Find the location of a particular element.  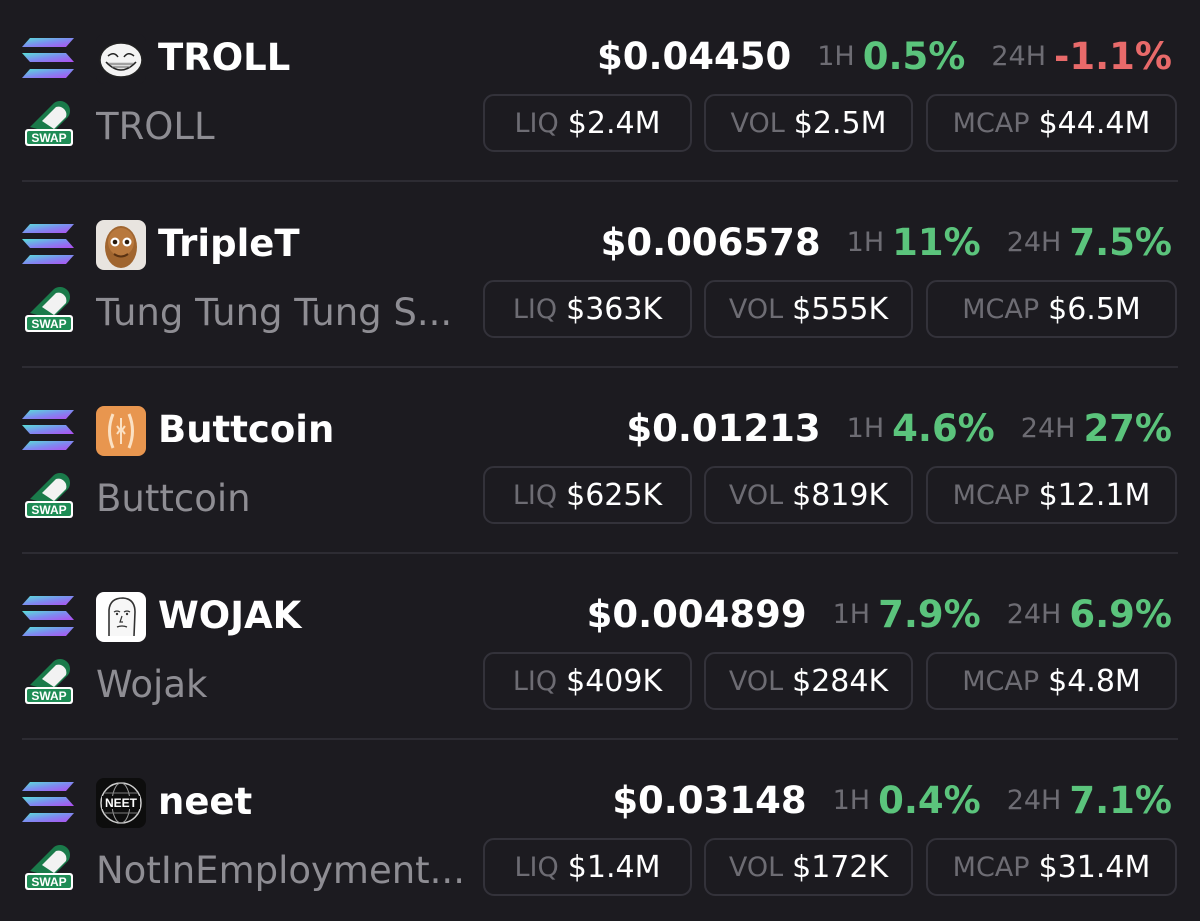

market-cap-value: $4.8M is located at coordinates (1094, 681).